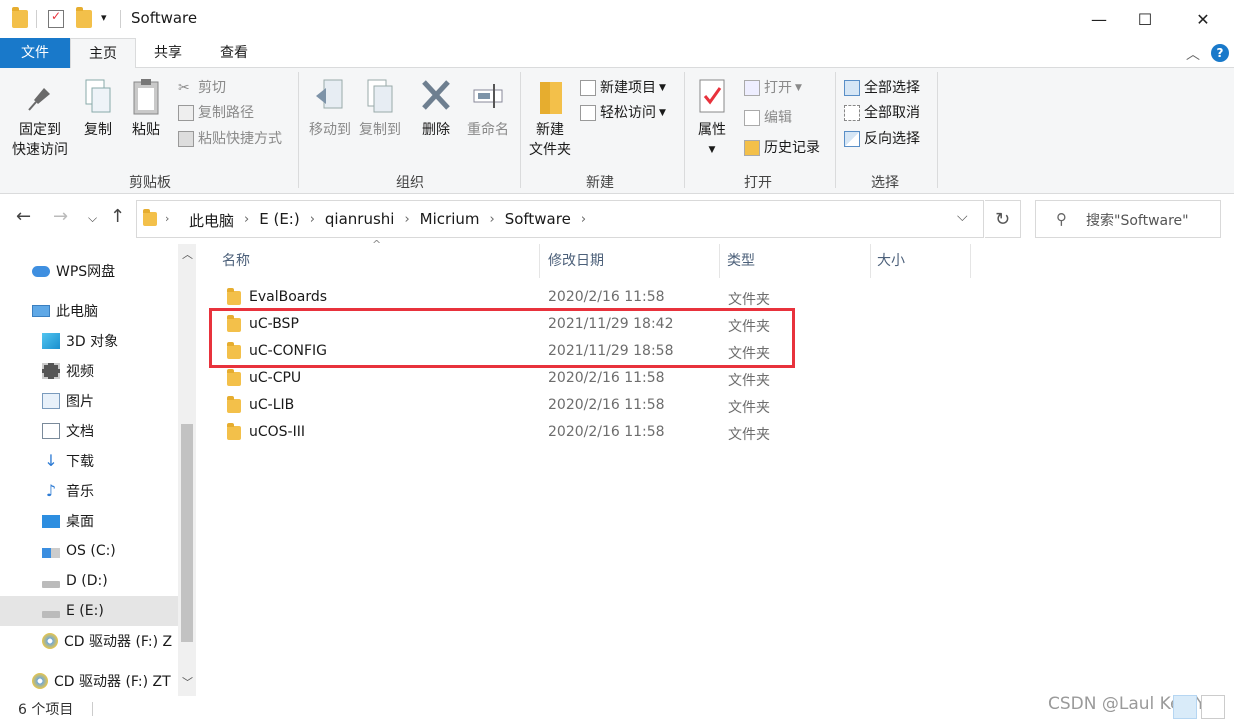 This screenshot has height=723, width=1234. Describe the element at coordinates (378, 261) in the screenshot. I see `column-name: 名称` at that location.